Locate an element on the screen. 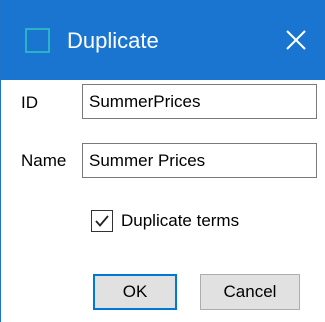  duplicate-terms-checkbox is located at coordinates (102, 221).